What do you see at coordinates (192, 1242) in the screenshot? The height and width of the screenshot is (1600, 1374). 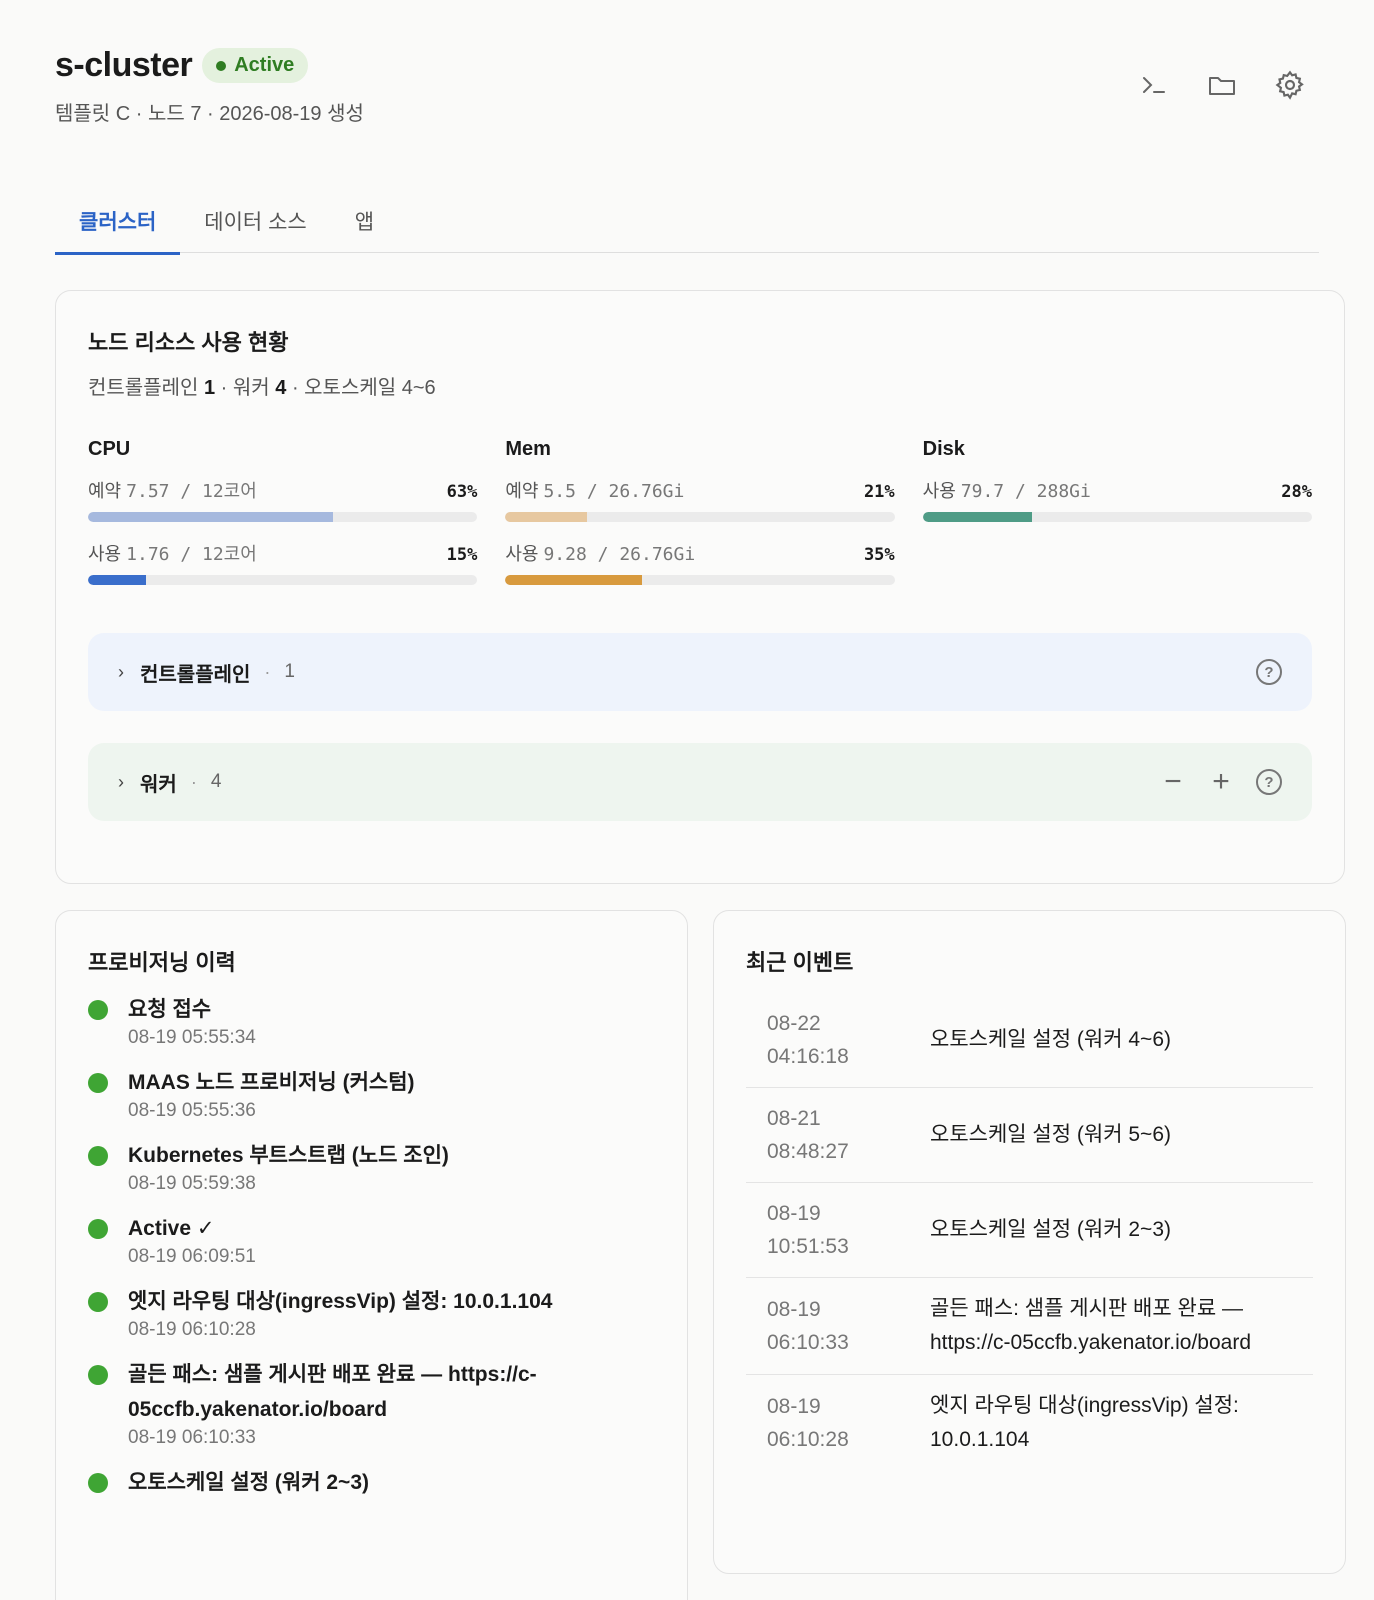 I see `history-item-body: Active ✓ 08-19 06:09:51` at bounding box center [192, 1242].